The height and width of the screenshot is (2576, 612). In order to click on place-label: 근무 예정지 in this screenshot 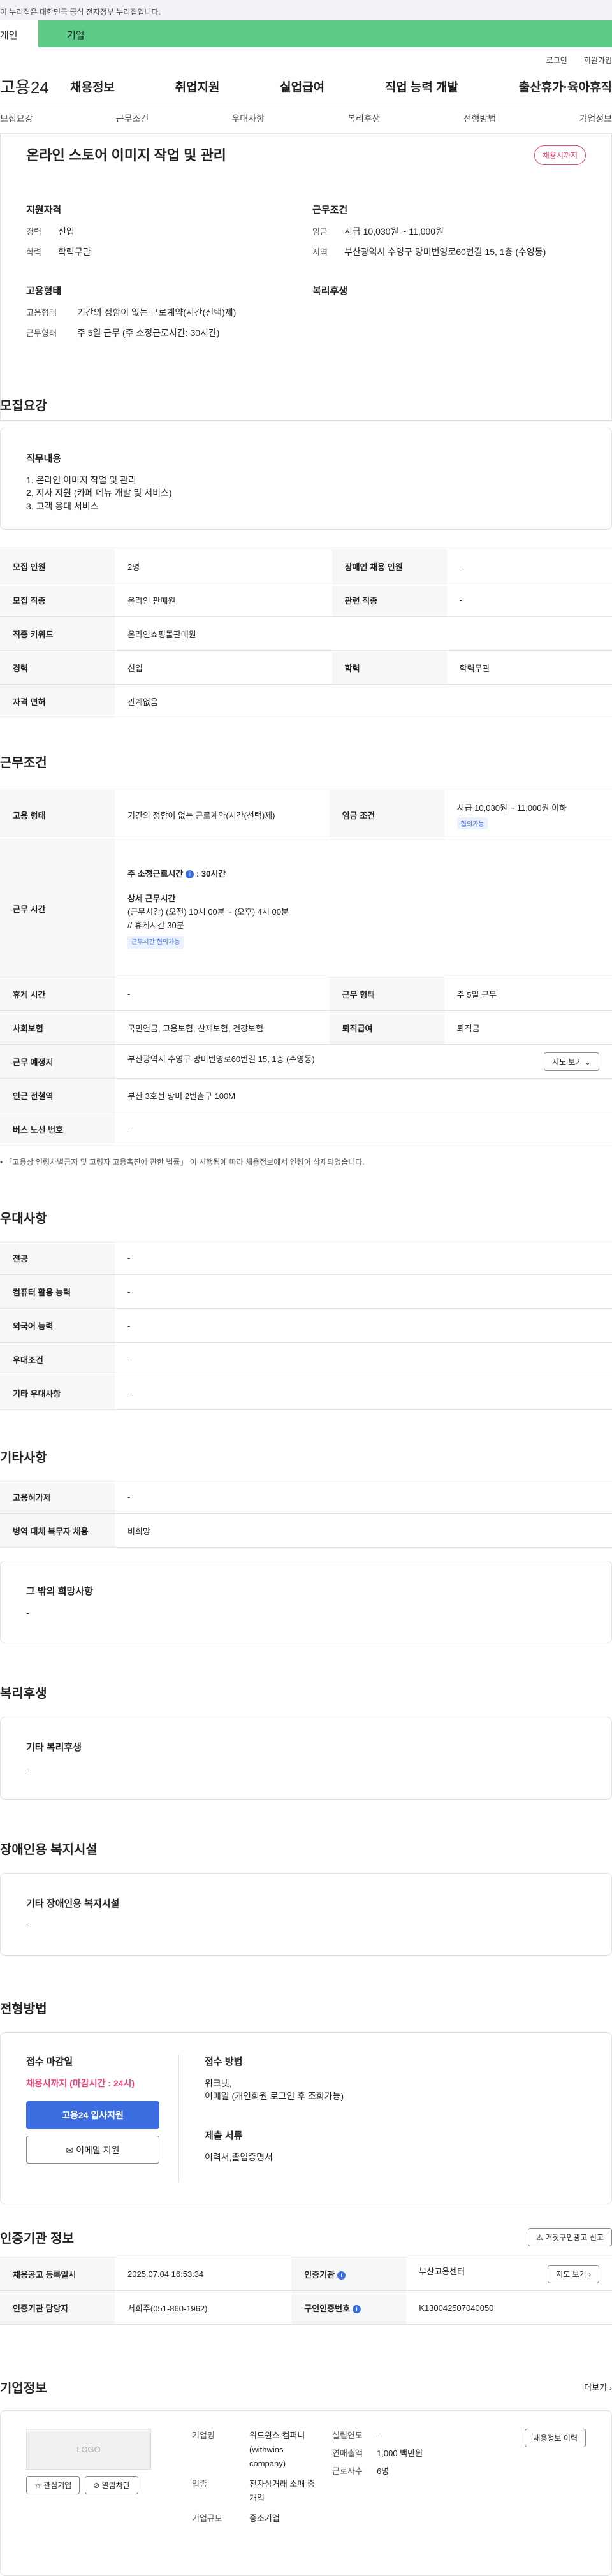, I will do `click(57, 1061)`.